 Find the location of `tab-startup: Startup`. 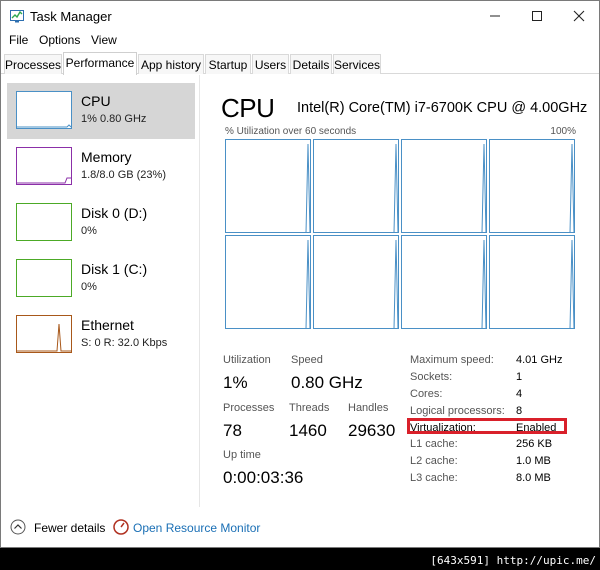

tab-startup: Startup is located at coordinates (228, 64).